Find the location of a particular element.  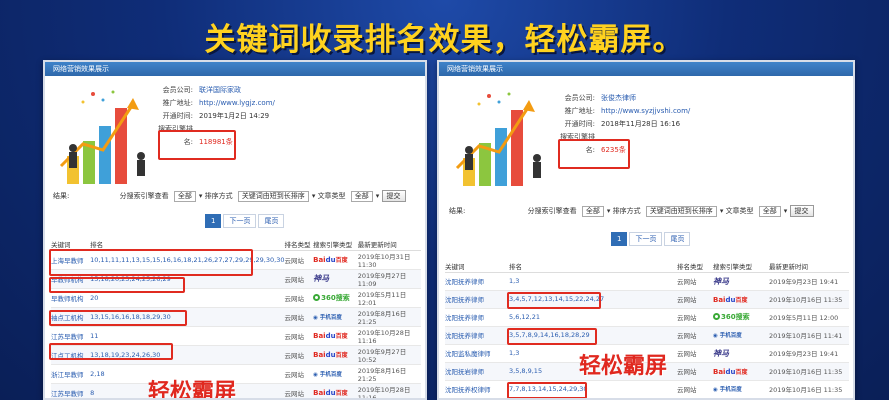

update-time-cell: 2019年10月28日 11:16 is located at coordinates (389, 390).